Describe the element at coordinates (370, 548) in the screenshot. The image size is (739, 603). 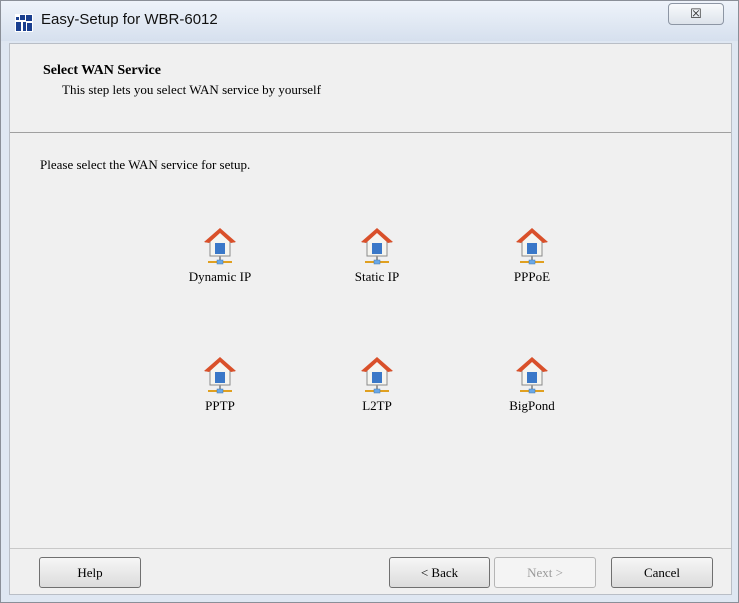
I see `footer-divider` at that location.